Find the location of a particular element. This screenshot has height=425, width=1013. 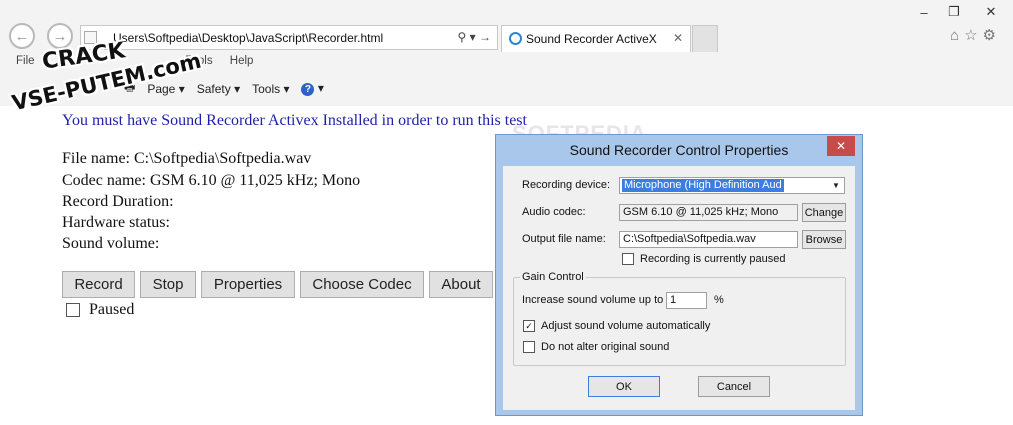

recording-paused-box is located at coordinates (628, 259).